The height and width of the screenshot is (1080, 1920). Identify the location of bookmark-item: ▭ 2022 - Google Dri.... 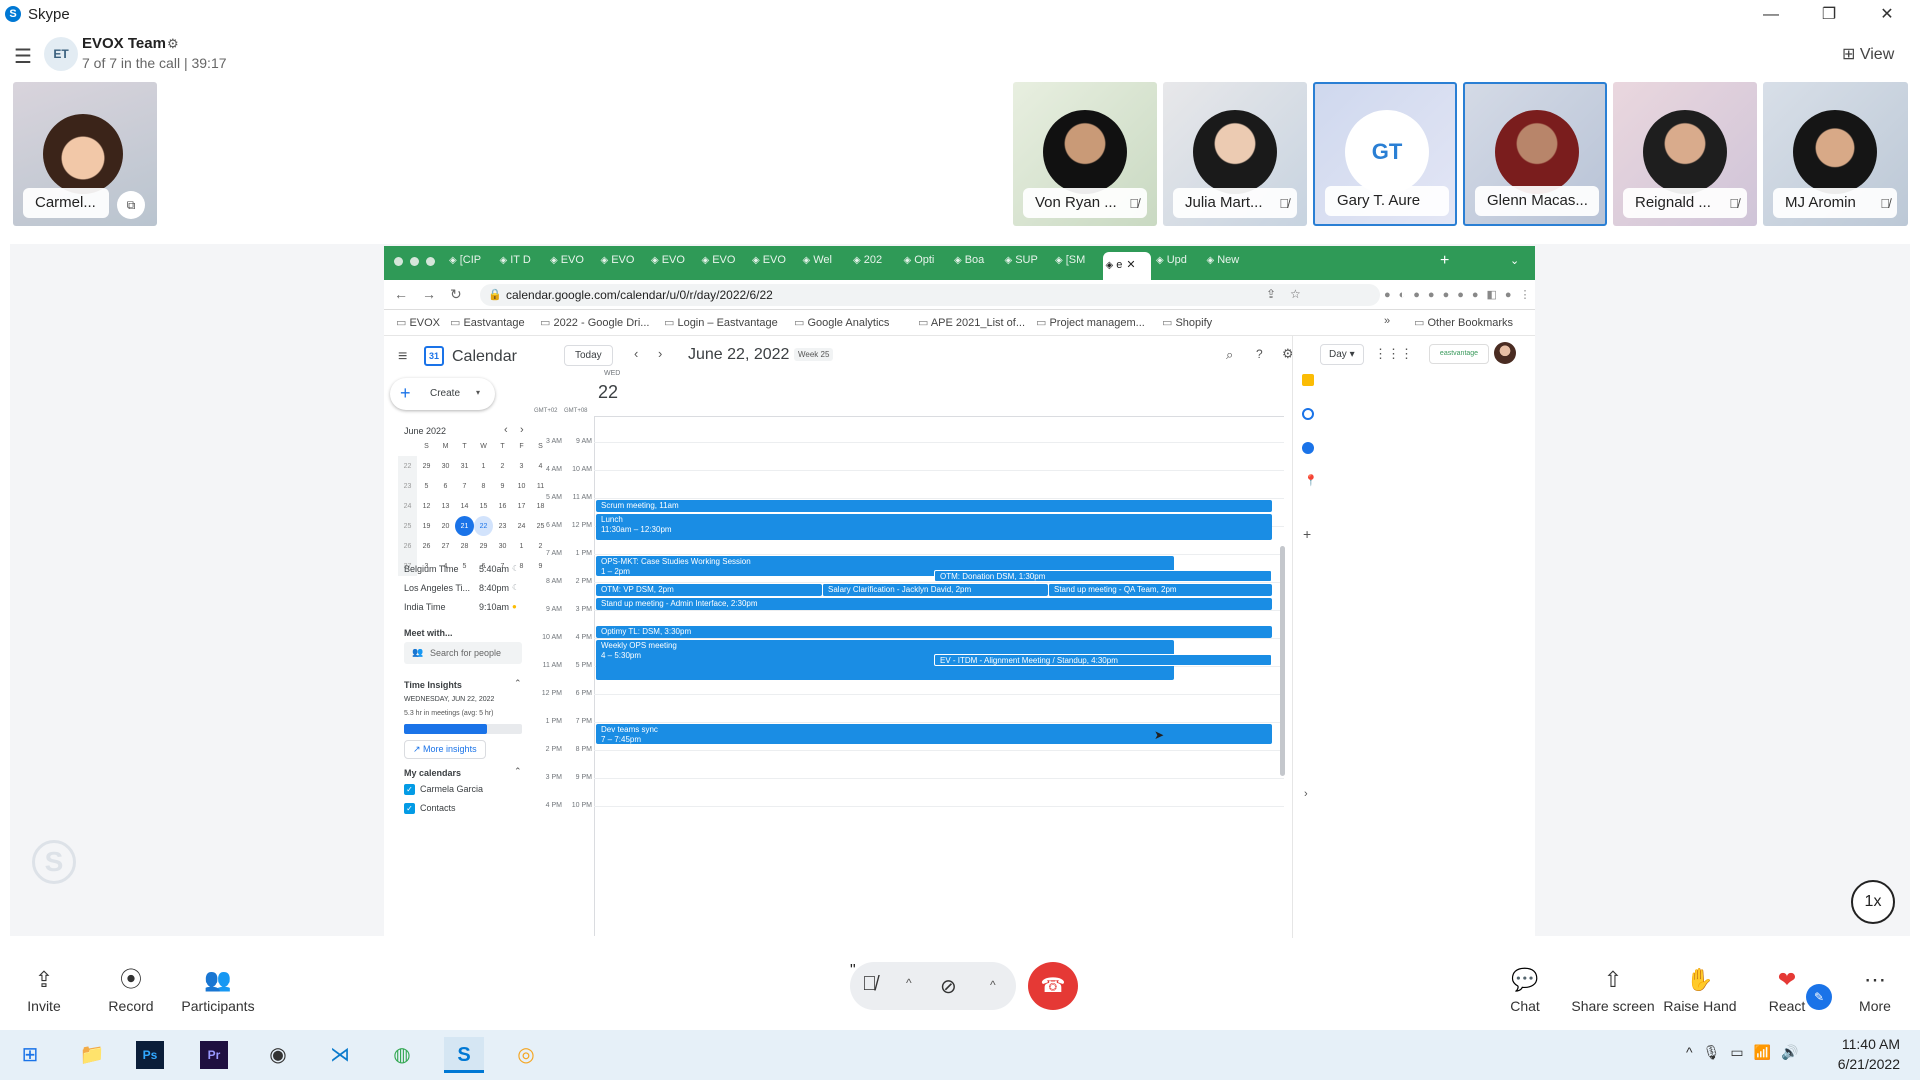
(594, 322).